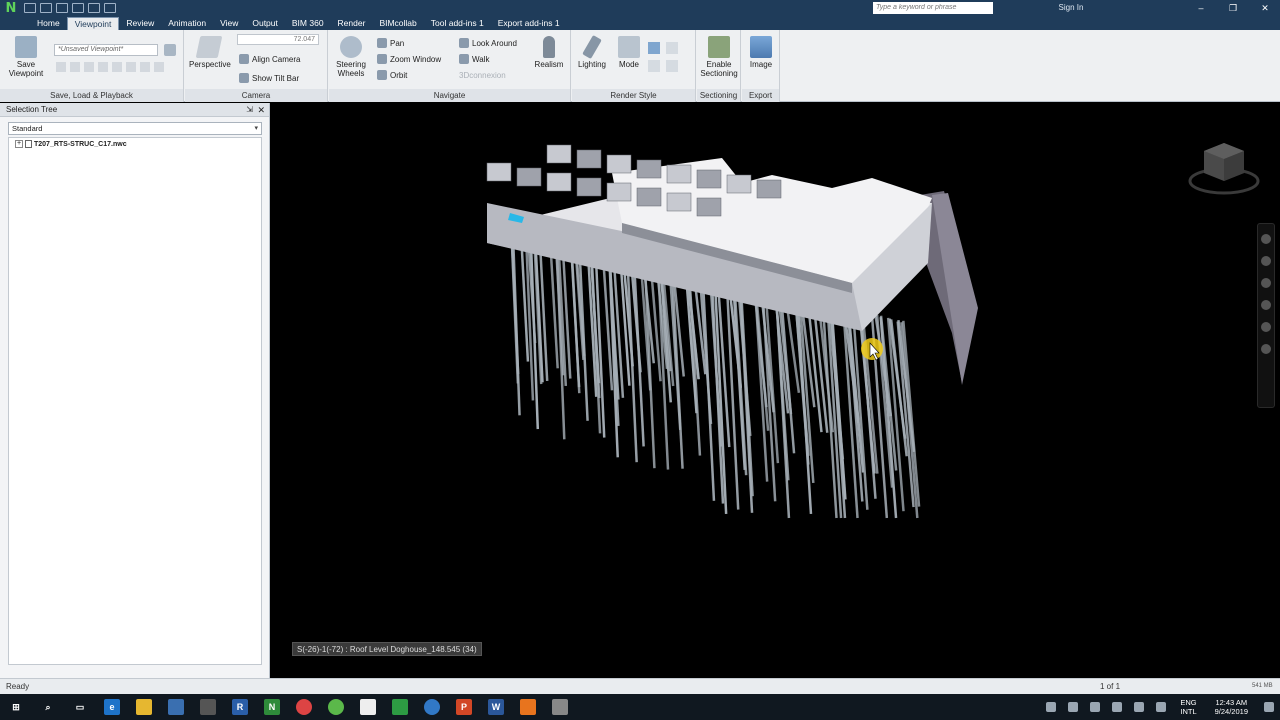 The width and height of the screenshot is (1280, 720). What do you see at coordinates (1222, 168) in the screenshot?
I see `viewcube-icon` at bounding box center [1222, 168].